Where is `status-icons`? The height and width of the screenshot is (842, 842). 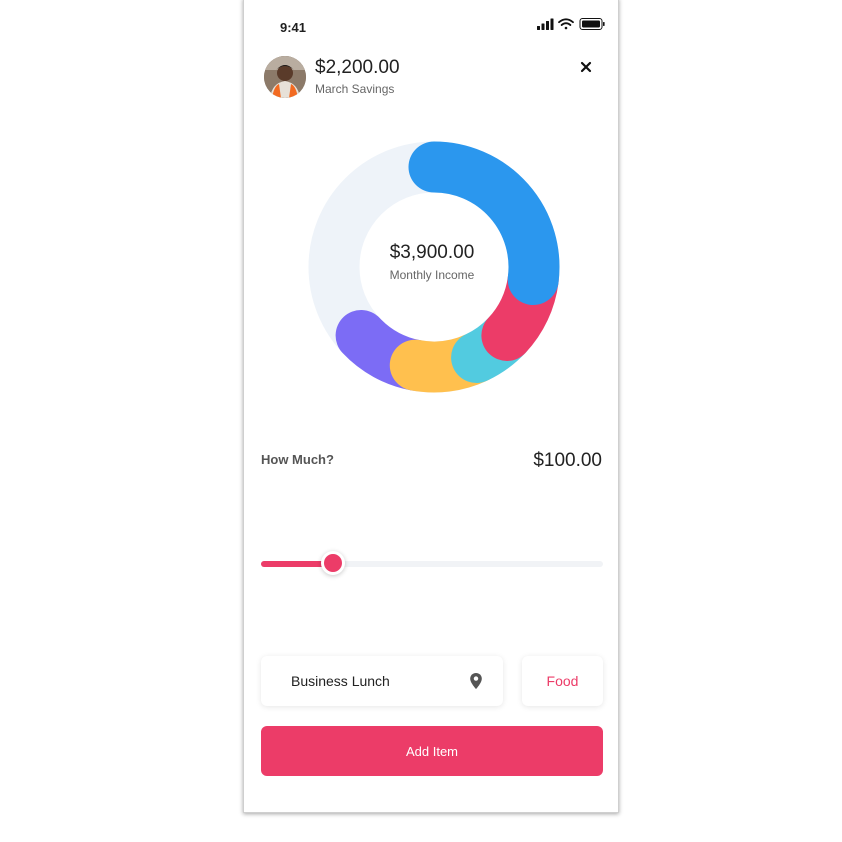 status-icons is located at coordinates (571, 24).